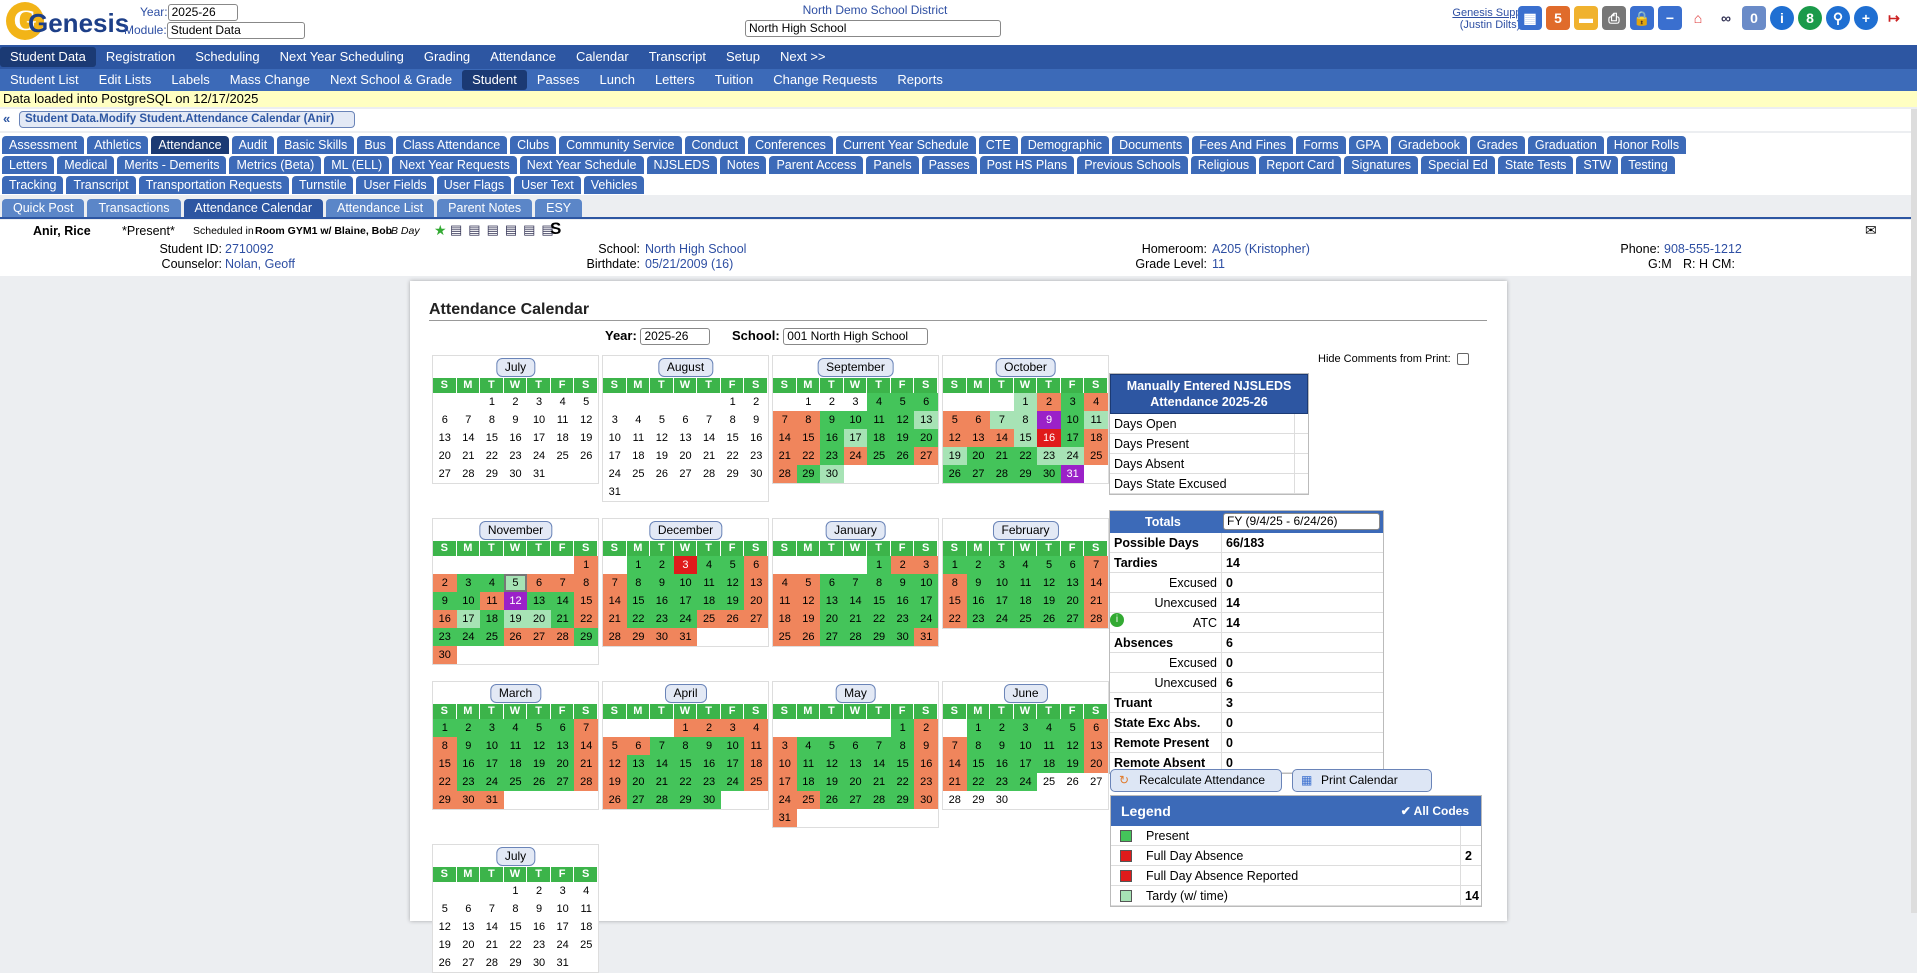 This screenshot has height=973, width=1917. I want to click on help-icon: 8, so click(1810, 18).